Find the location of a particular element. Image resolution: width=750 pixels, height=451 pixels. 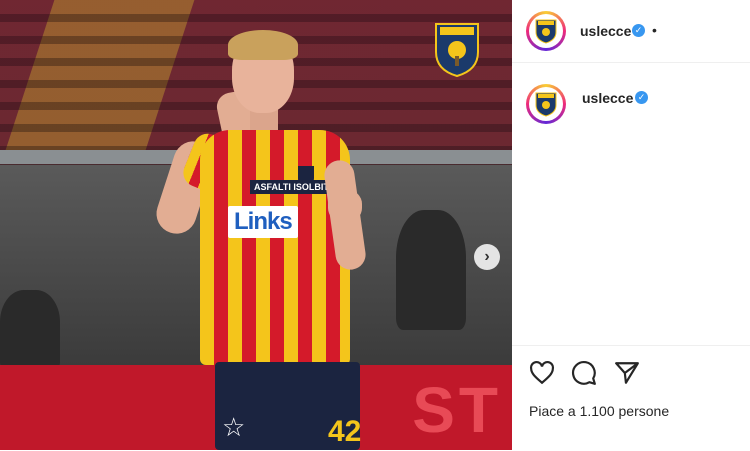

next-media-button: › is located at coordinates (487, 257).